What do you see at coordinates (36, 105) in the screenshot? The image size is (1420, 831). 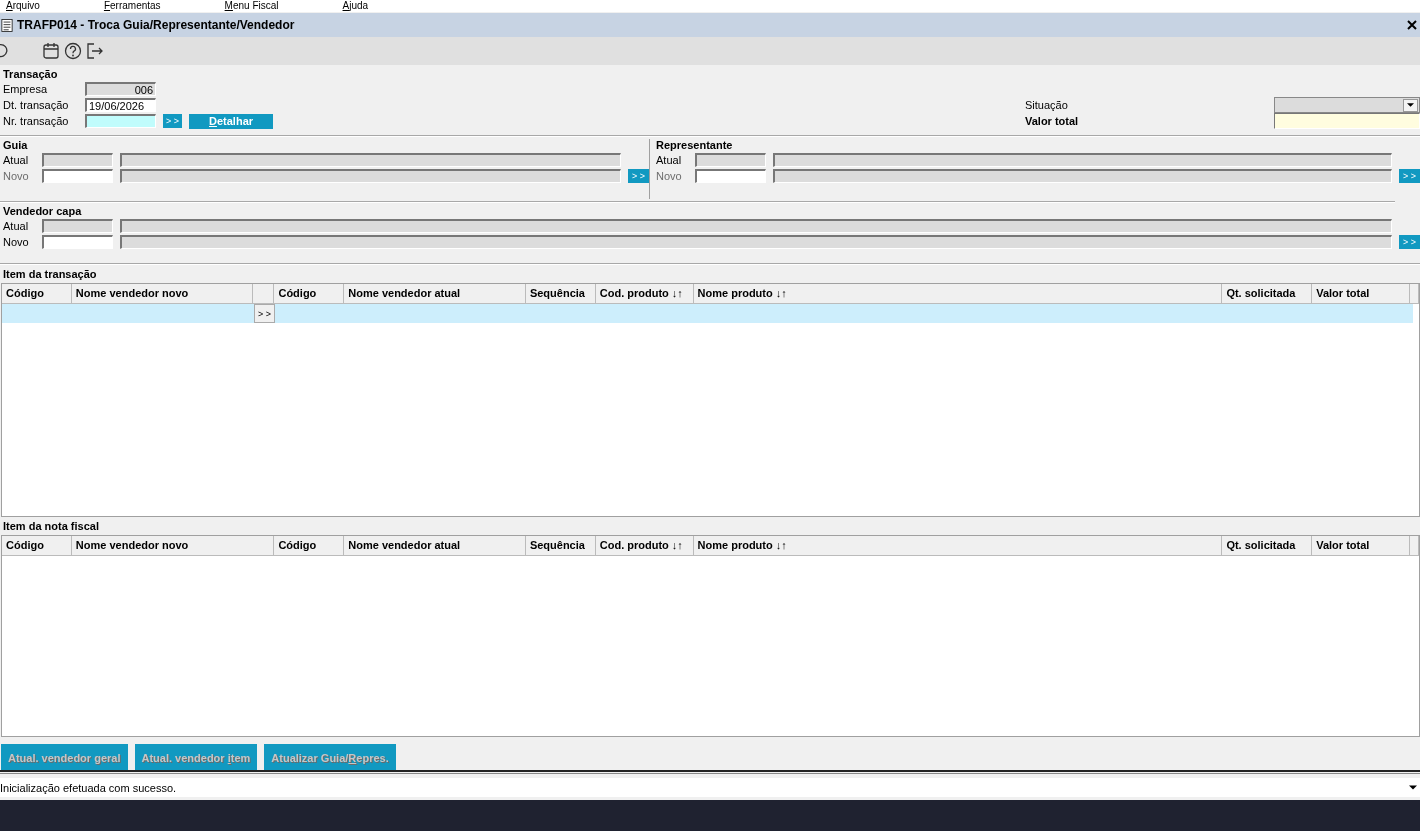 I see `field-label: Dt. transação` at bounding box center [36, 105].